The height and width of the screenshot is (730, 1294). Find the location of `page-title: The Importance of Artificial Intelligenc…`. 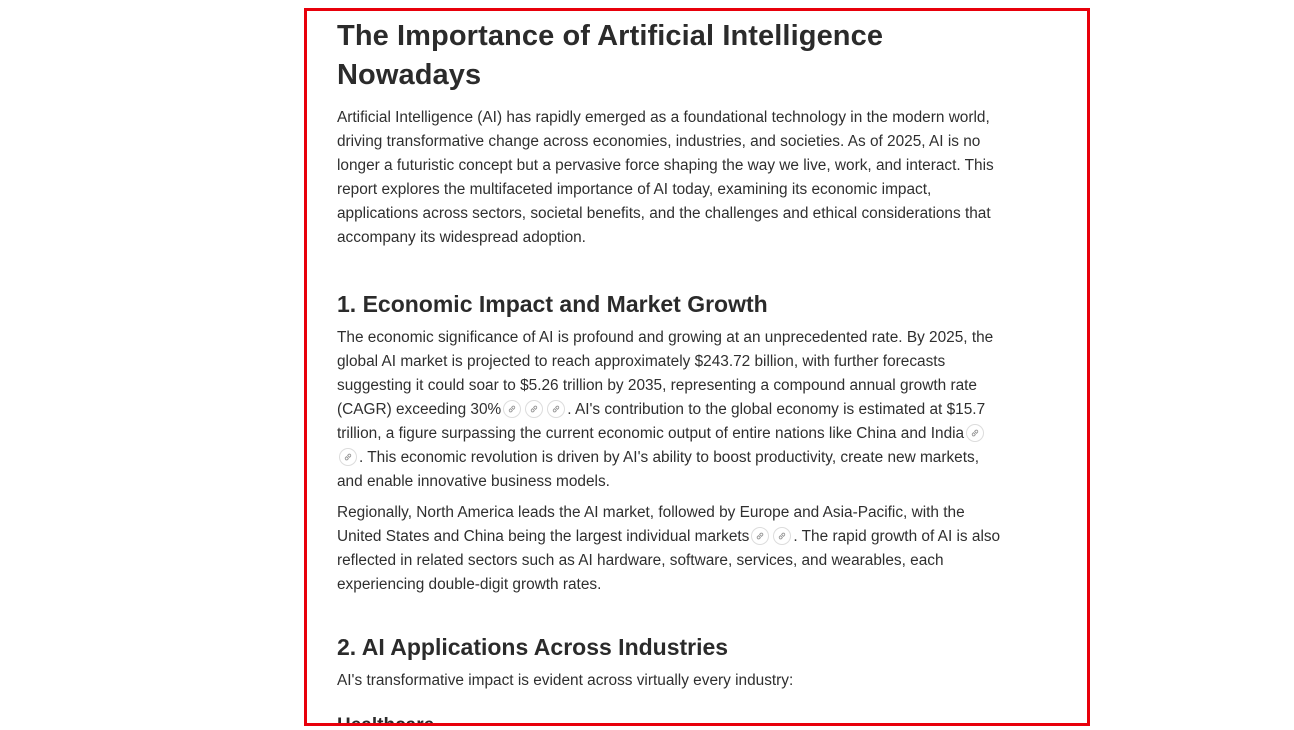

page-title: The Importance of Artificial Intelligenc… is located at coordinates (610, 55).